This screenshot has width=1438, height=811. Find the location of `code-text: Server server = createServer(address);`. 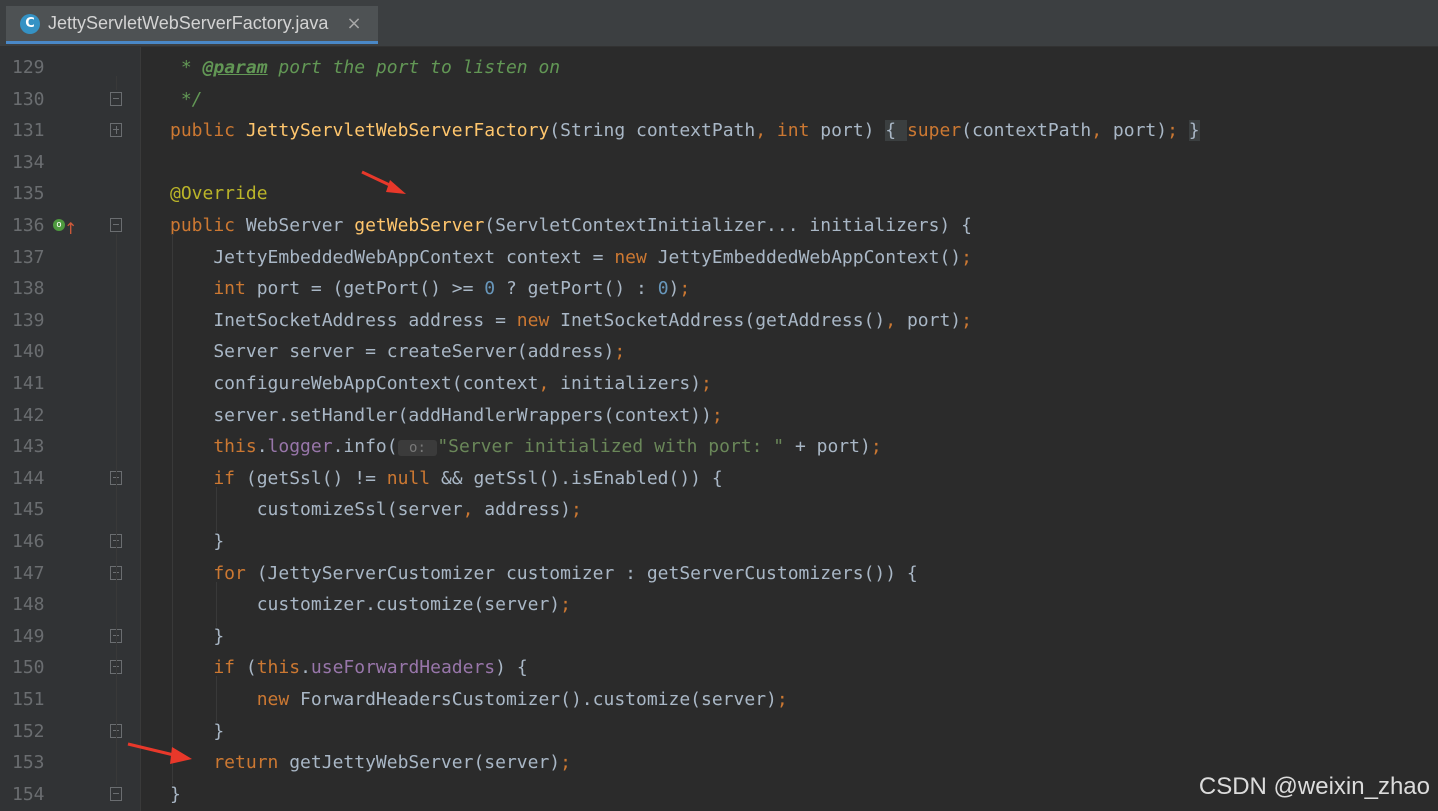

code-text: Server server = createServer(address); is located at coordinates (397, 351).